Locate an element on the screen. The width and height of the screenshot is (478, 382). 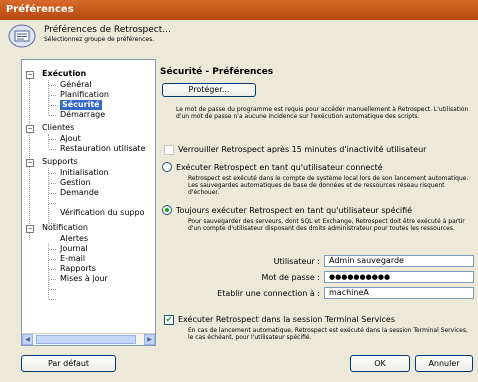
terminal-services-checkbox: ✔ is located at coordinates (169, 320).